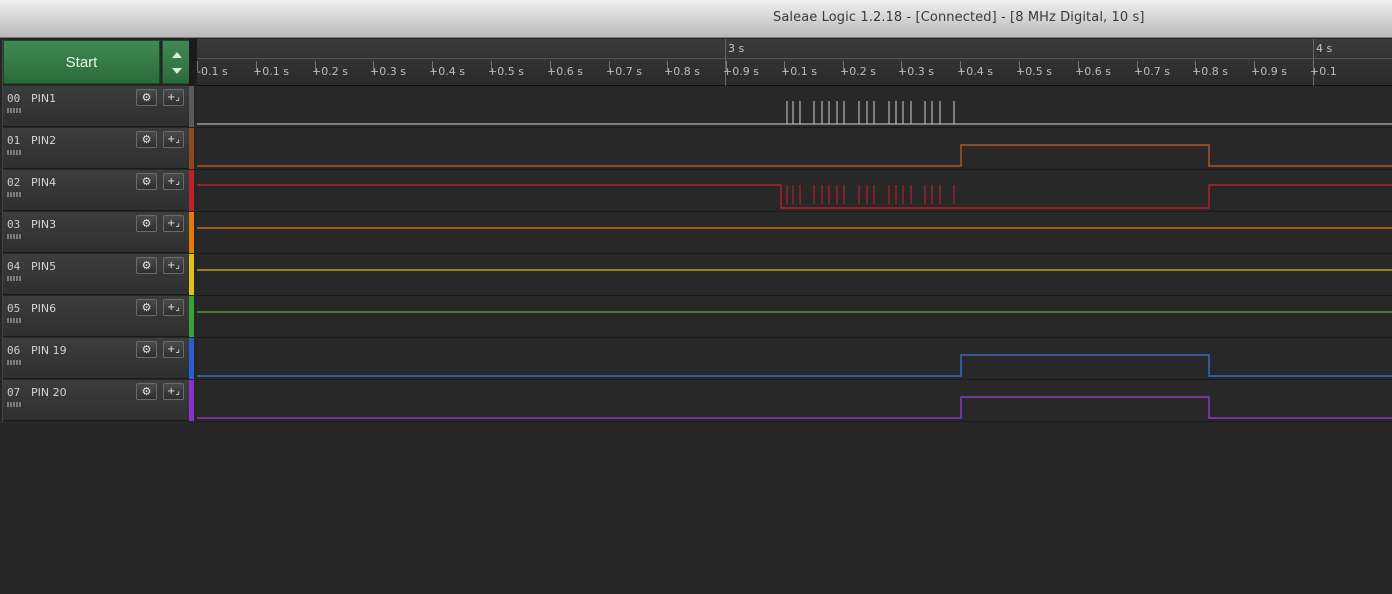 Image resolution: width=1392 pixels, height=594 pixels. What do you see at coordinates (97, 148) in the screenshot?
I see `channel-row: 01 PIN2 ⚙ +⌟` at bounding box center [97, 148].